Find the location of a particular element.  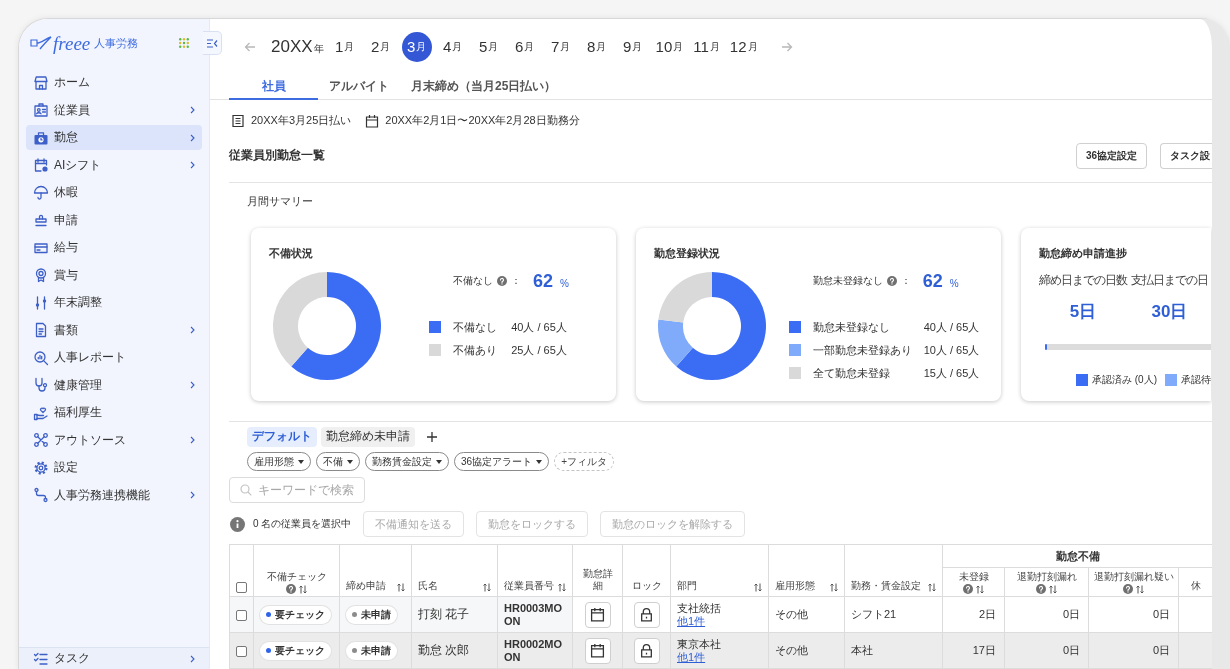

sidebar-item: 休暇 is located at coordinates (114, 192).